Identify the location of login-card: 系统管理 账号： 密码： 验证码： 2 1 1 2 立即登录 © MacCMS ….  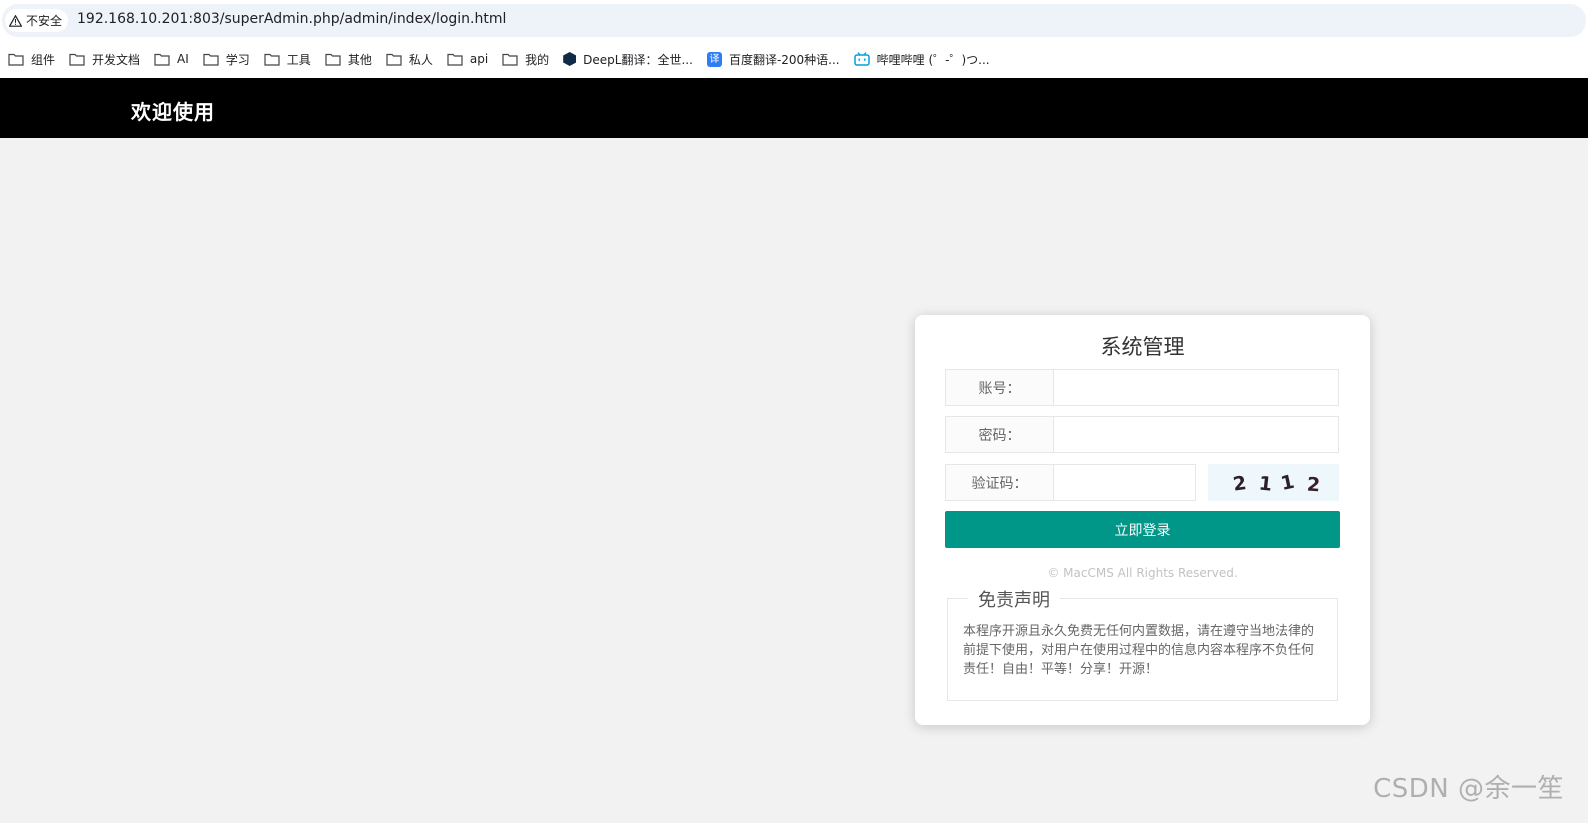
(1142, 520).